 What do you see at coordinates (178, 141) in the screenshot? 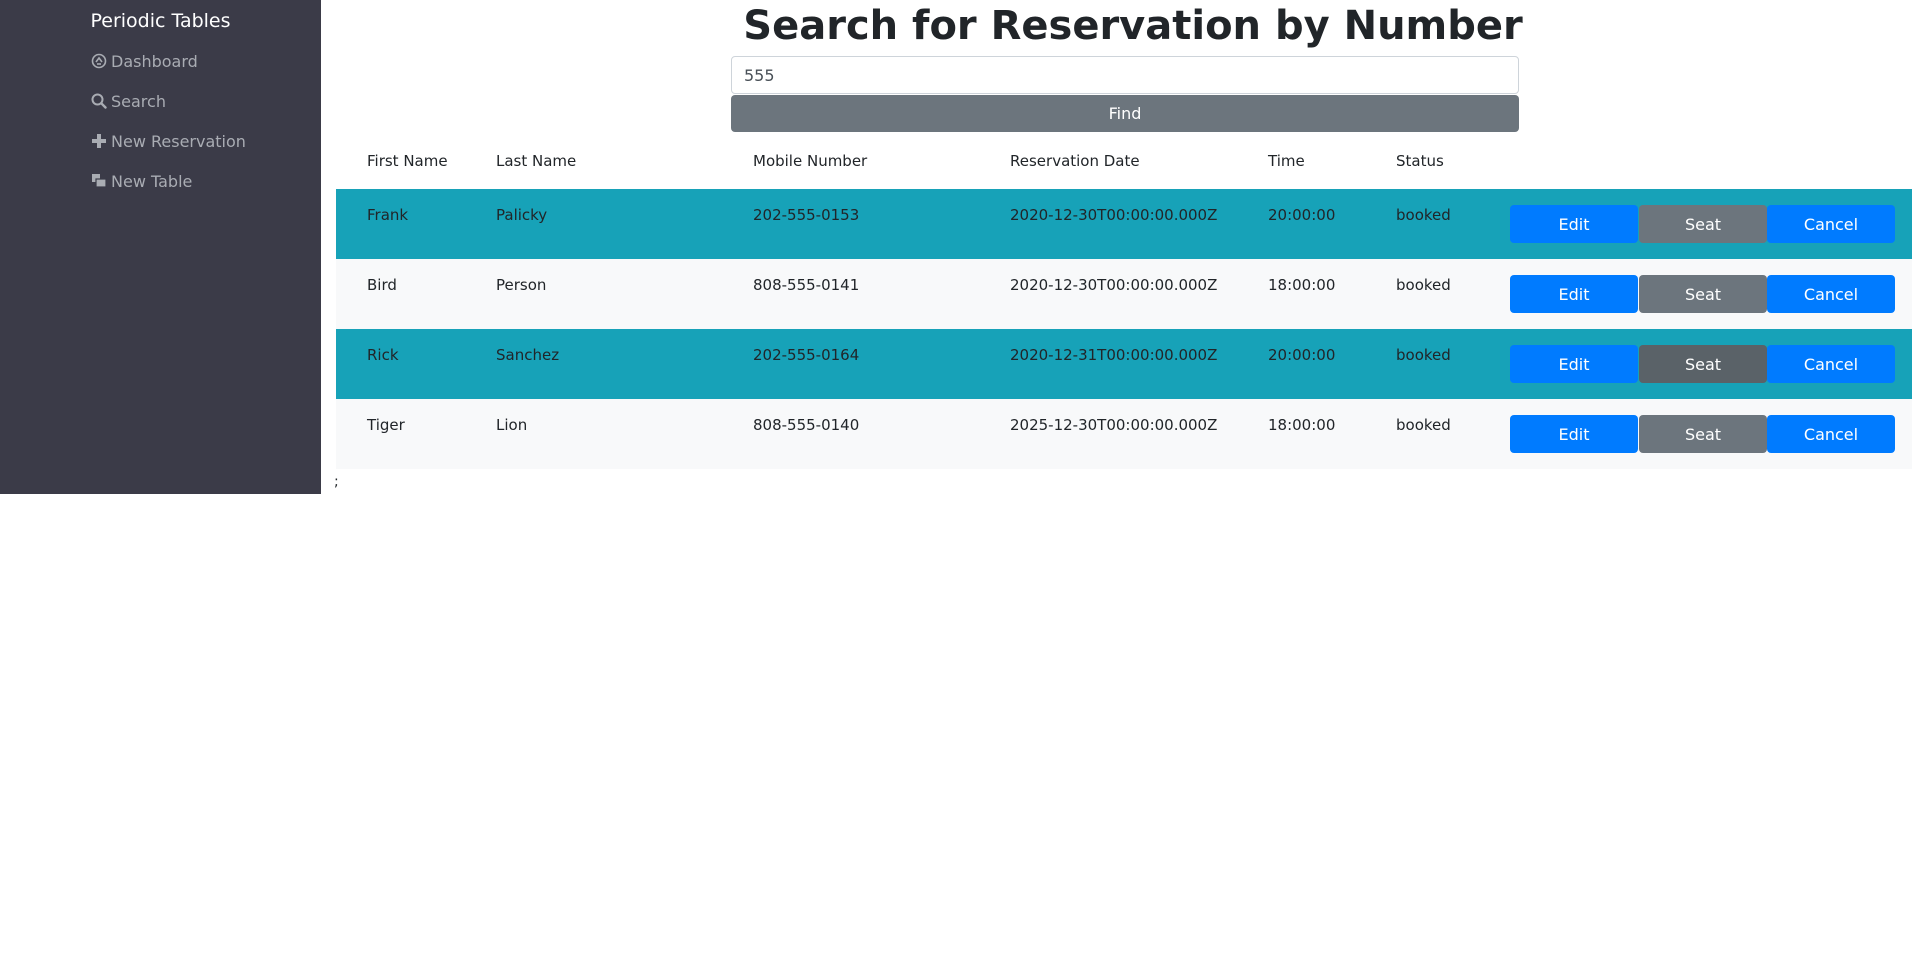
I see `sidebar-item-label: New Reservation` at bounding box center [178, 141].